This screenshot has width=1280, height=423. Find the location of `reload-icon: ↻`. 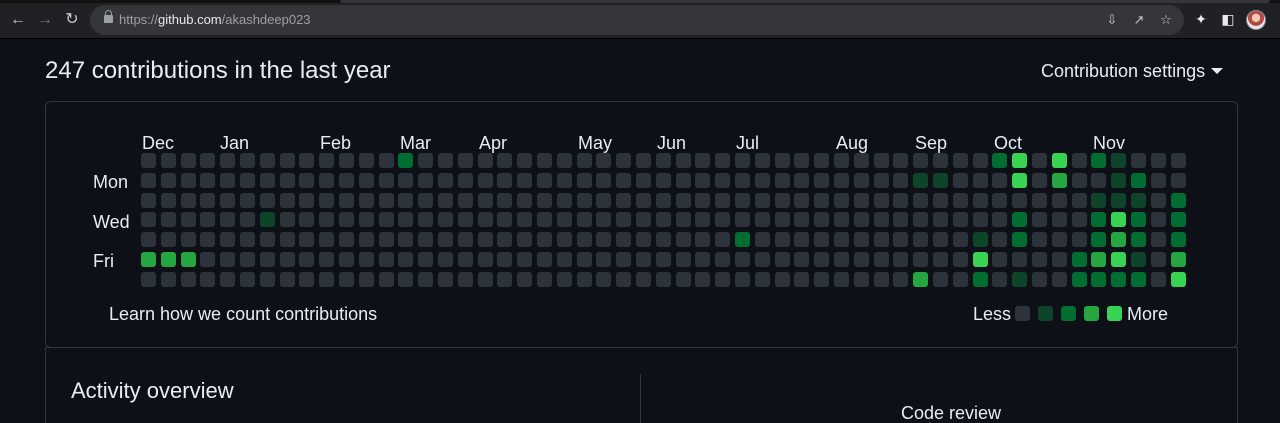

reload-icon: ↻ is located at coordinates (72, 20).